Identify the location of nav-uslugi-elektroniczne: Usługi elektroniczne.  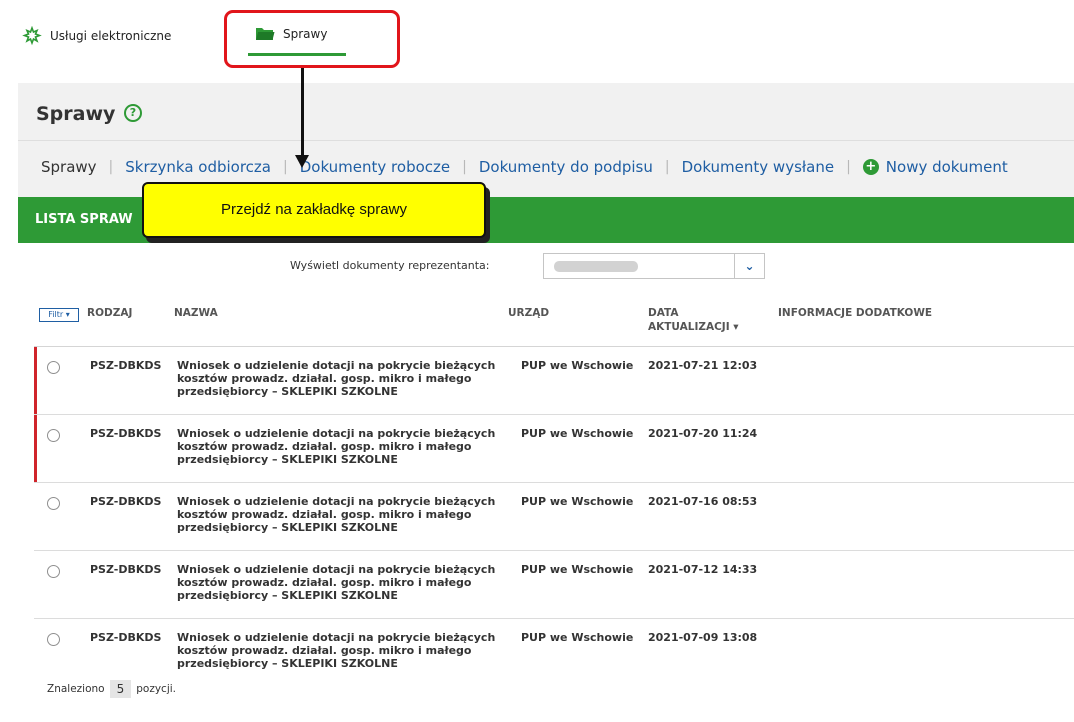
(96, 36).